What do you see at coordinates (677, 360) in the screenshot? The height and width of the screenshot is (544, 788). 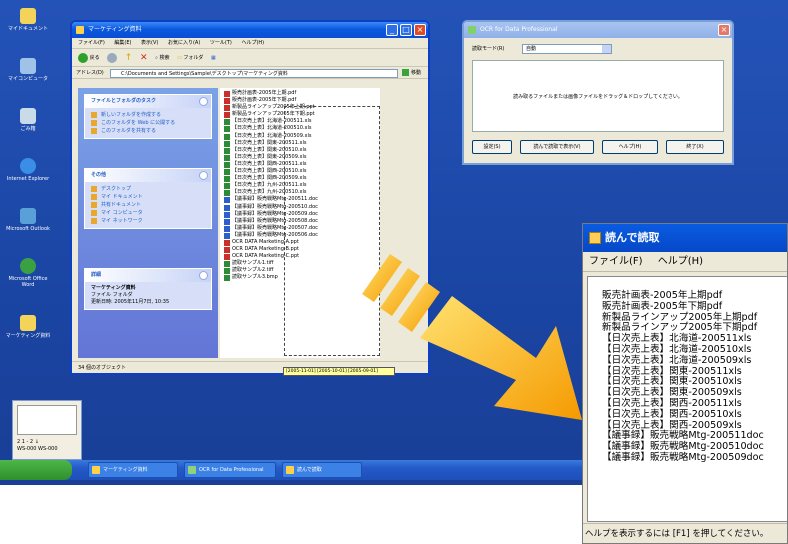 I see `result-line: 【日次売上表】北海道-200509xls` at bounding box center [677, 360].